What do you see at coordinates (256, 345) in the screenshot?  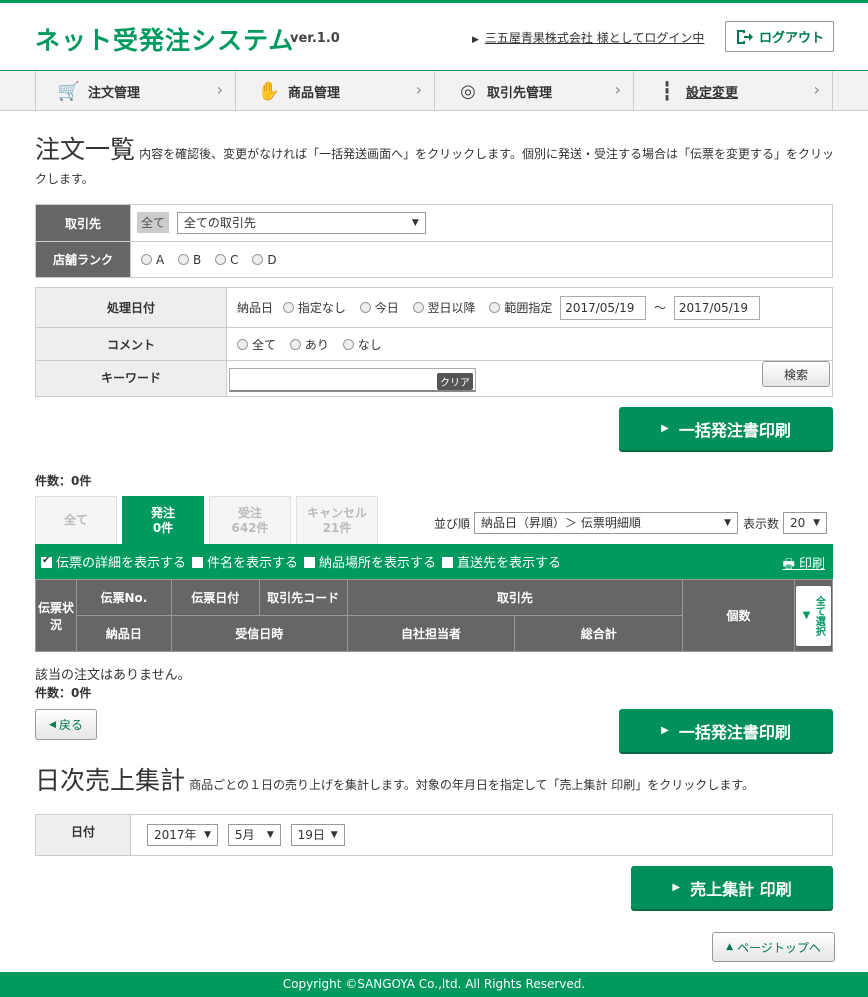 I see `comment-option-all: 全て` at bounding box center [256, 345].